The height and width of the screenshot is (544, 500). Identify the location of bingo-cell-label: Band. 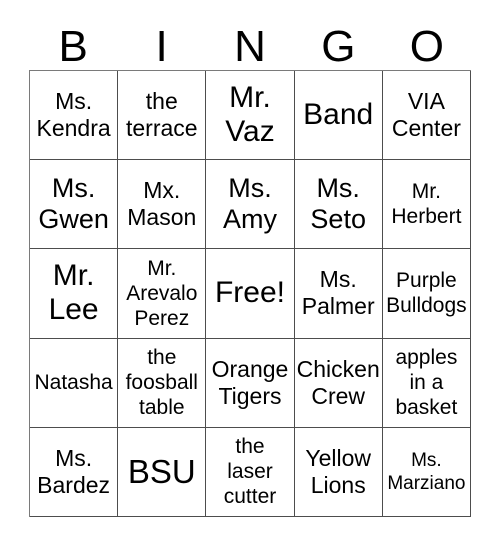
(338, 115).